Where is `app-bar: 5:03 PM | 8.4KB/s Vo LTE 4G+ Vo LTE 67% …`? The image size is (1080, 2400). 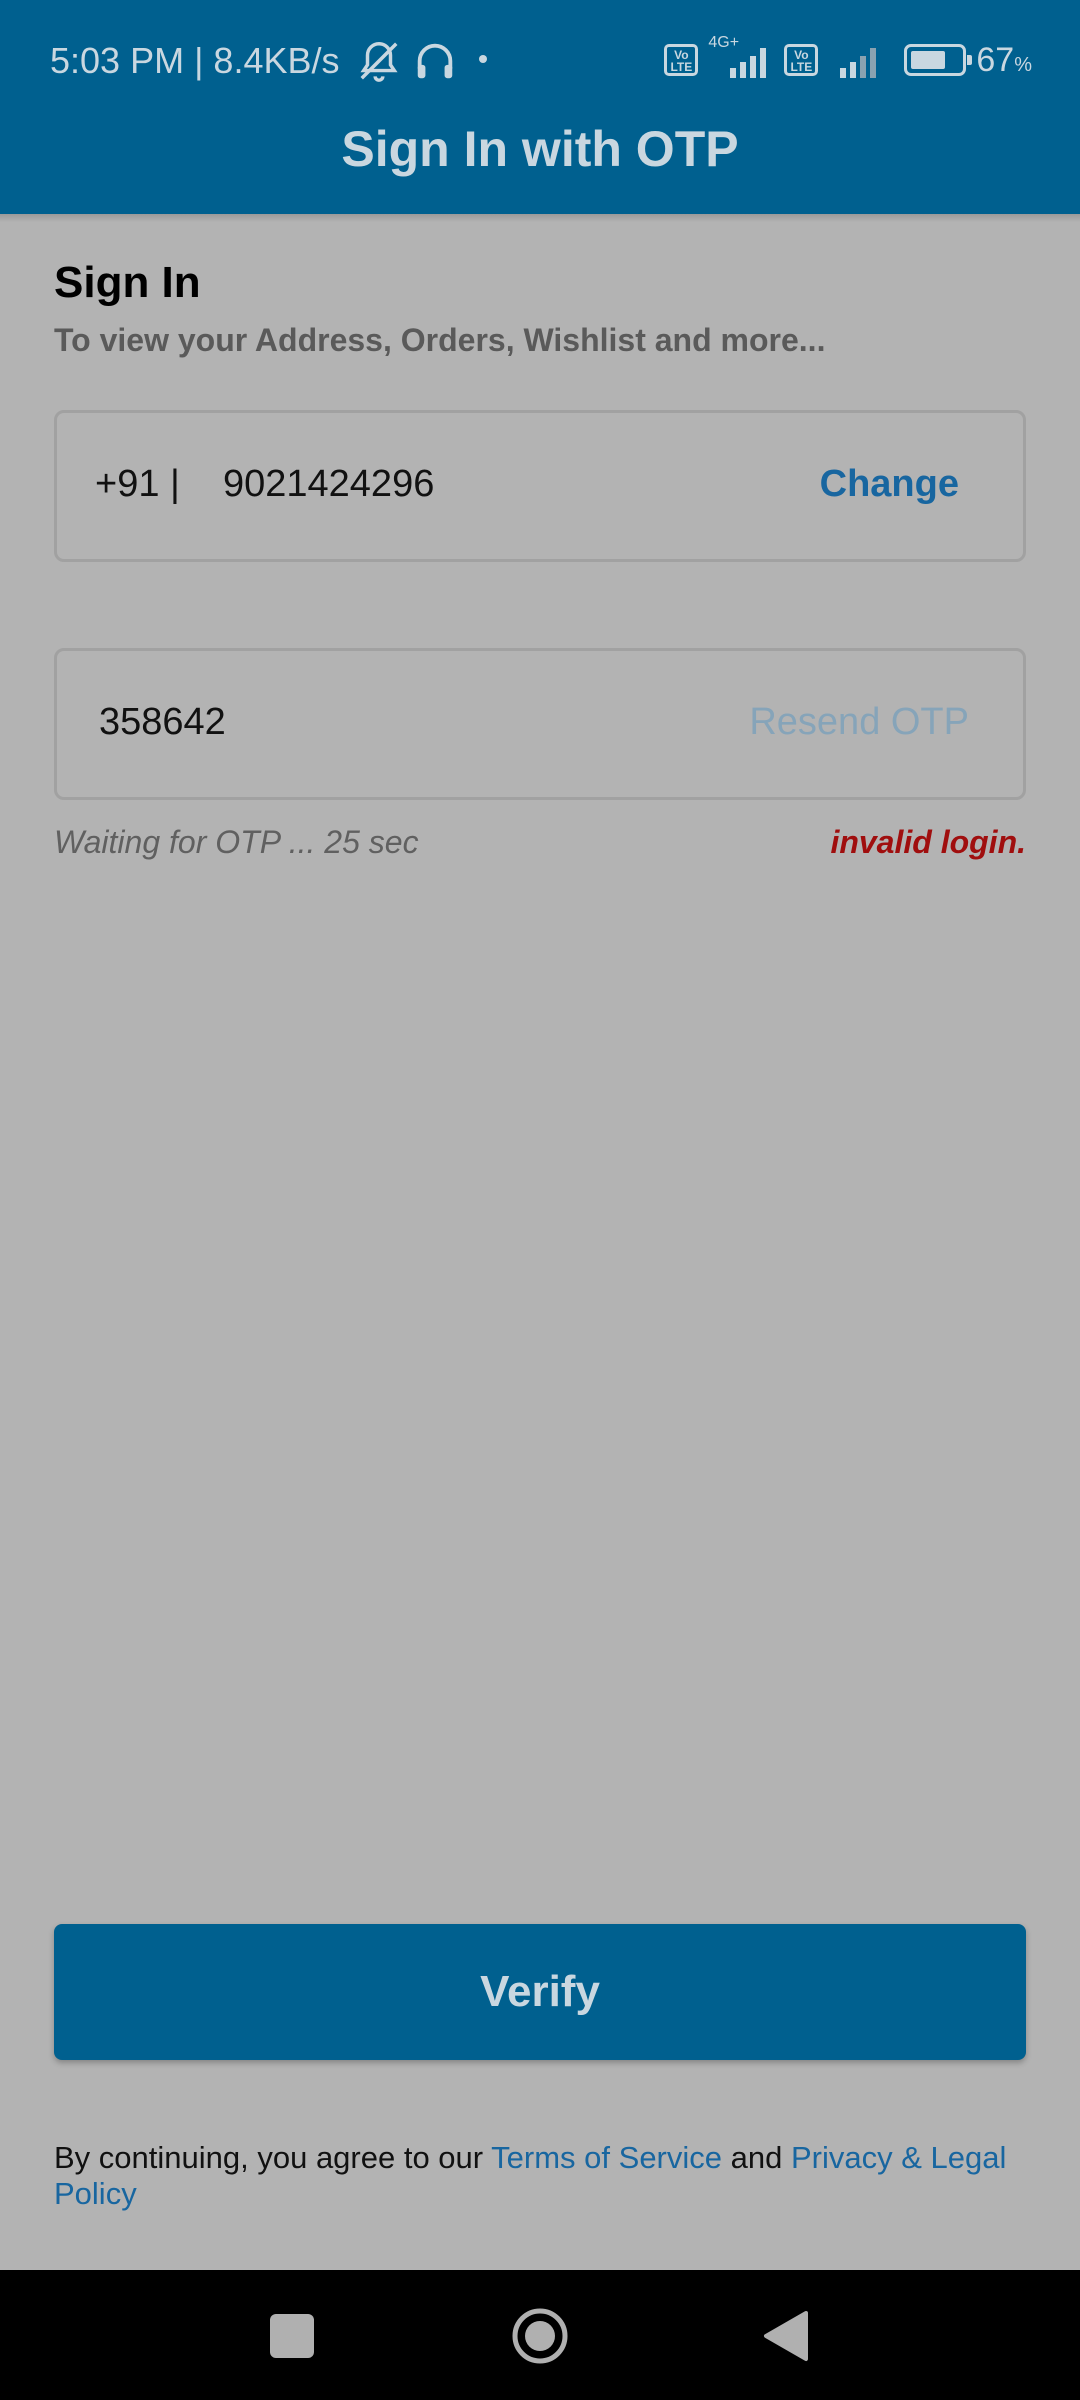
app-bar: 5:03 PM | 8.4KB/s Vo LTE 4G+ Vo LTE 67% … is located at coordinates (540, 107).